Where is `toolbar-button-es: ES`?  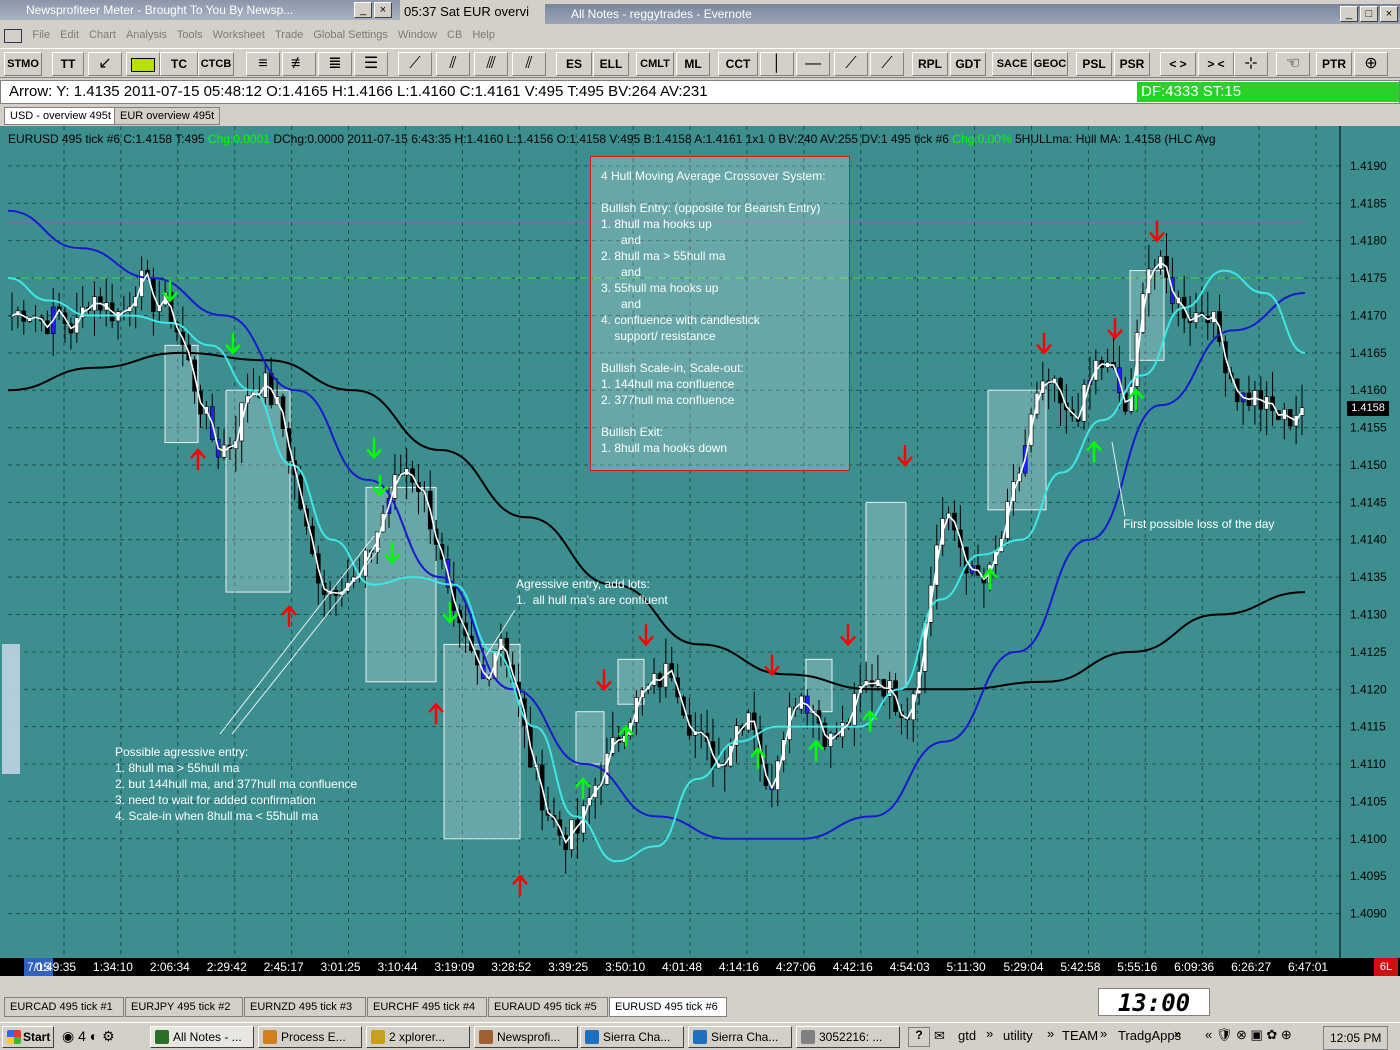
toolbar-button-es: ES is located at coordinates (574, 64).